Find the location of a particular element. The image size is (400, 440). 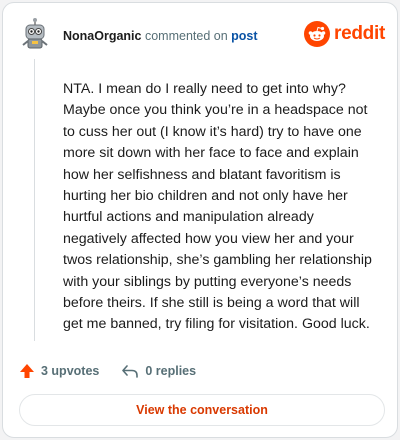

reply-arrow-icon is located at coordinates (130, 371).